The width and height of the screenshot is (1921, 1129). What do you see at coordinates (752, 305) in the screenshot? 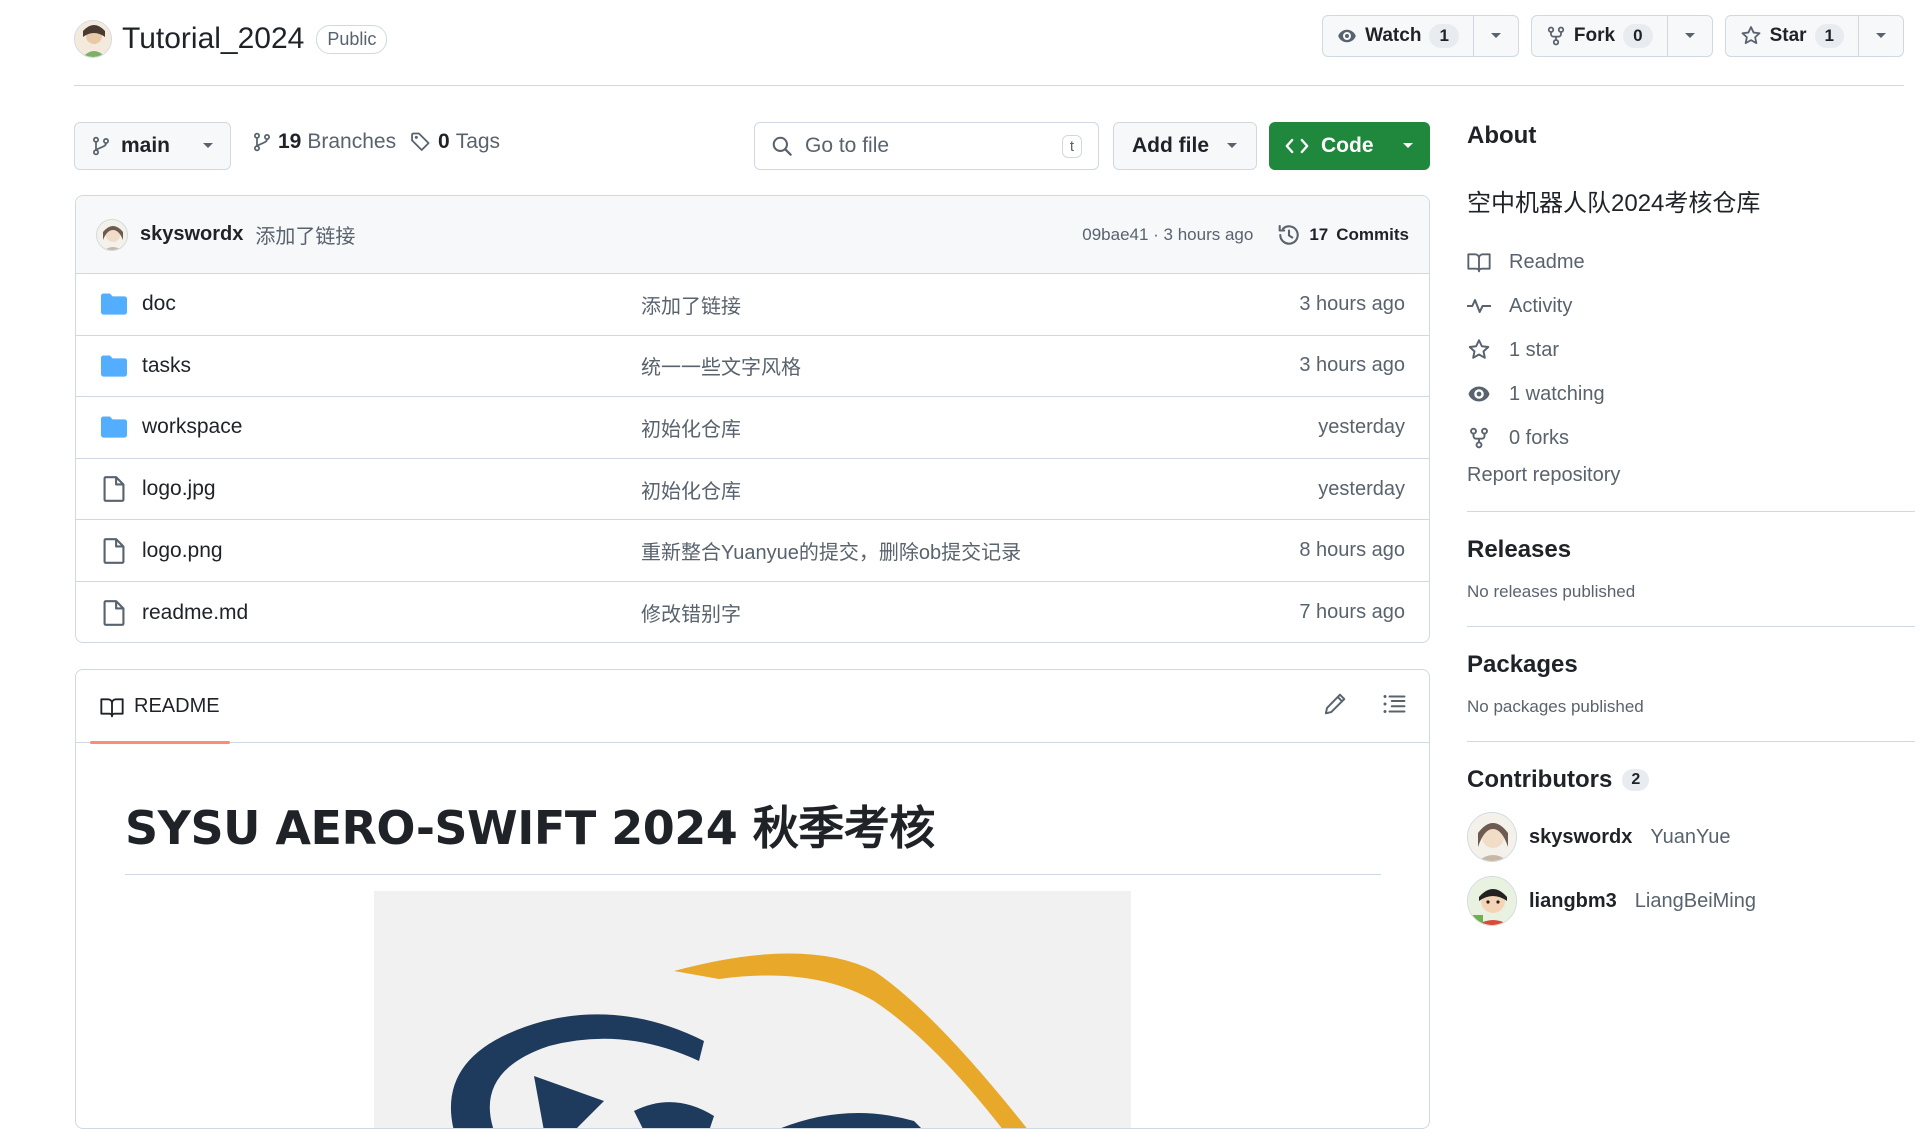
I see `file-row: doc 添加了链接 3 hours ago` at bounding box center [752, 305].